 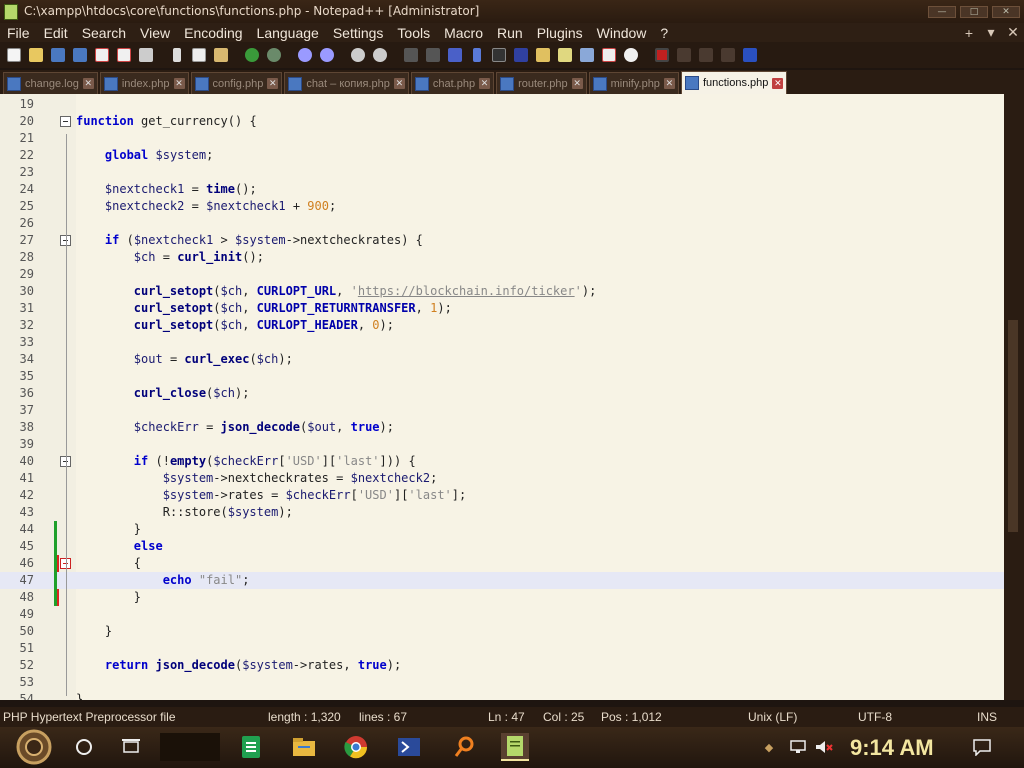 What do you see at coordinates (502, 631) in the screenshot?
I see `code-line: 50 }` at bounding box center [502, 631].